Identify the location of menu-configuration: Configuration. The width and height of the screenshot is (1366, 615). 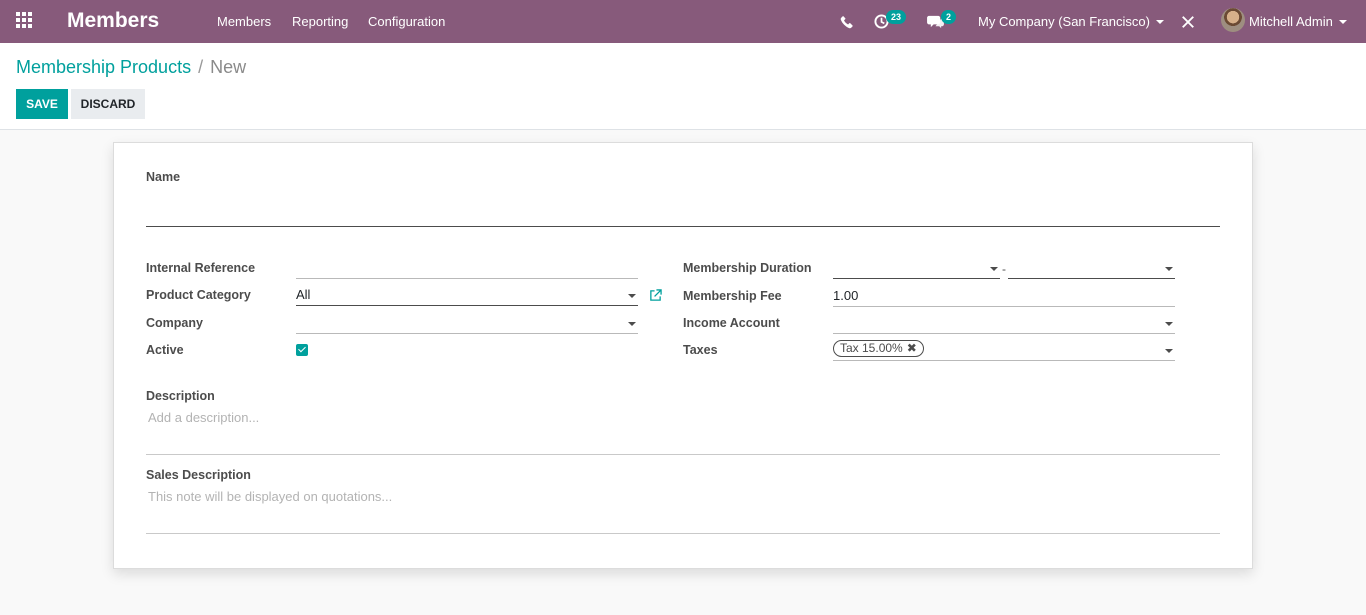
(406, 21).